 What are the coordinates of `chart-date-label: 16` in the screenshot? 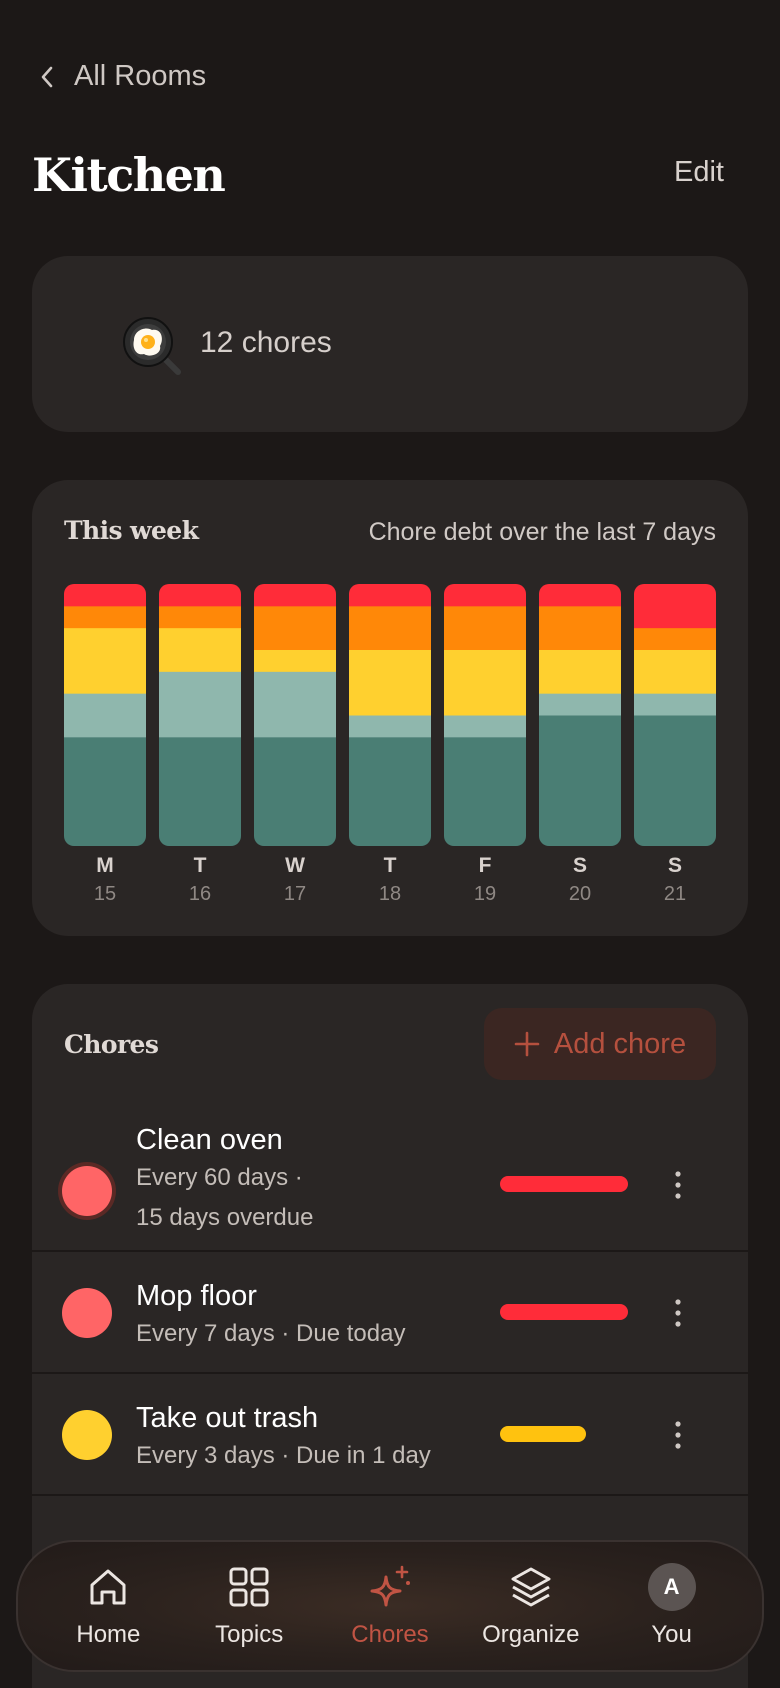 It's located at (200, 893).